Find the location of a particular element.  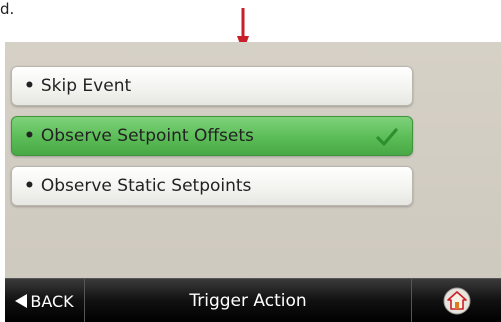

checkmark-icon is located at coordinates (387, 137).